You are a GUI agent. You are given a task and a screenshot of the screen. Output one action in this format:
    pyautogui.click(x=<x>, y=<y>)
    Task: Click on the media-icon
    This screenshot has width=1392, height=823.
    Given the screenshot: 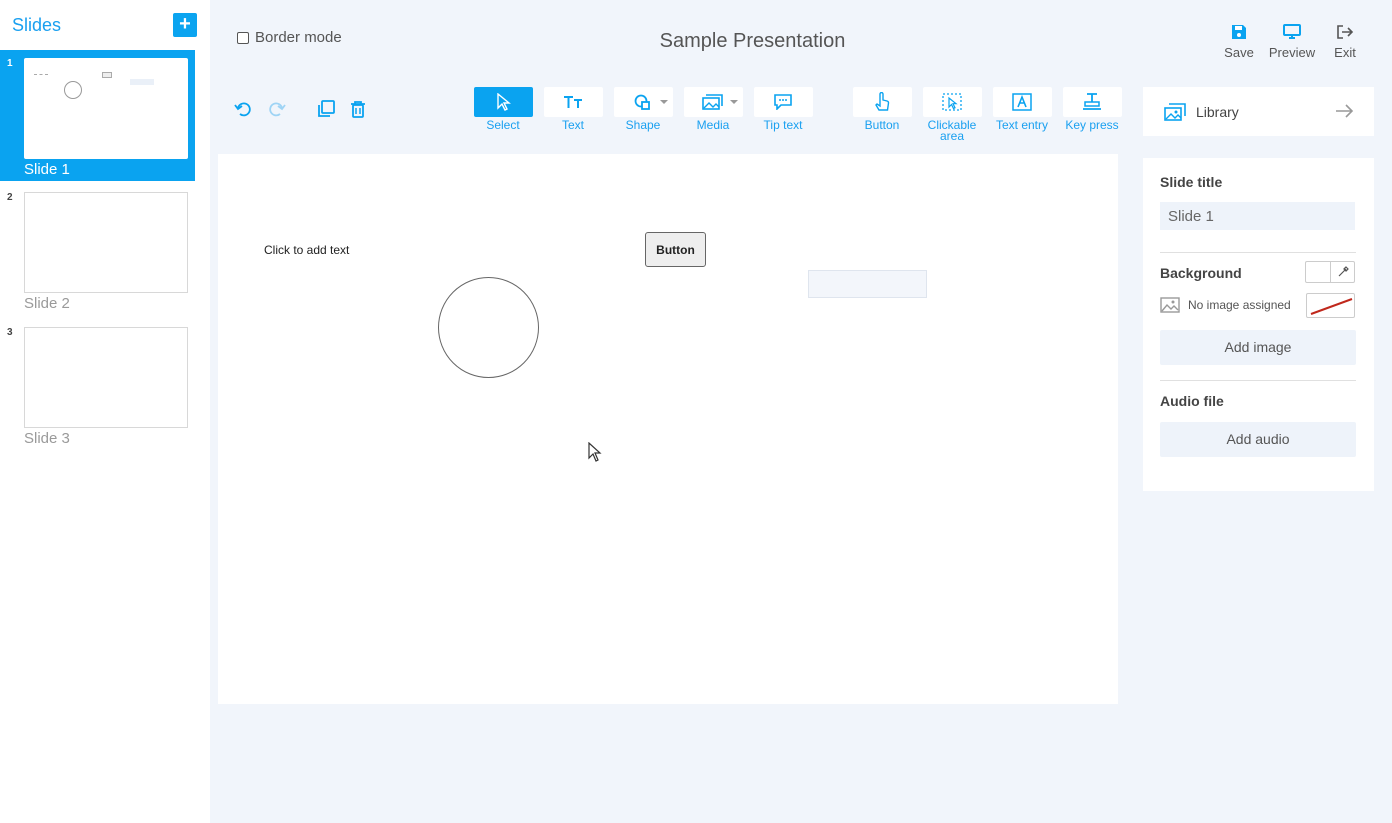 What is the action you would take?
    pyautogui.click(x=712, y=102)
    